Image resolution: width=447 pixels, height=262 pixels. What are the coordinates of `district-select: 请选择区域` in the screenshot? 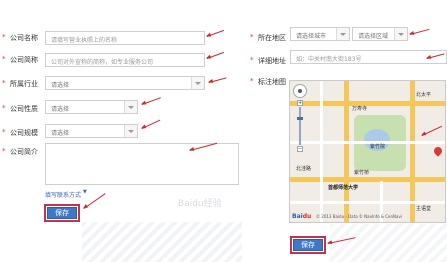 It's located at (380, 34).